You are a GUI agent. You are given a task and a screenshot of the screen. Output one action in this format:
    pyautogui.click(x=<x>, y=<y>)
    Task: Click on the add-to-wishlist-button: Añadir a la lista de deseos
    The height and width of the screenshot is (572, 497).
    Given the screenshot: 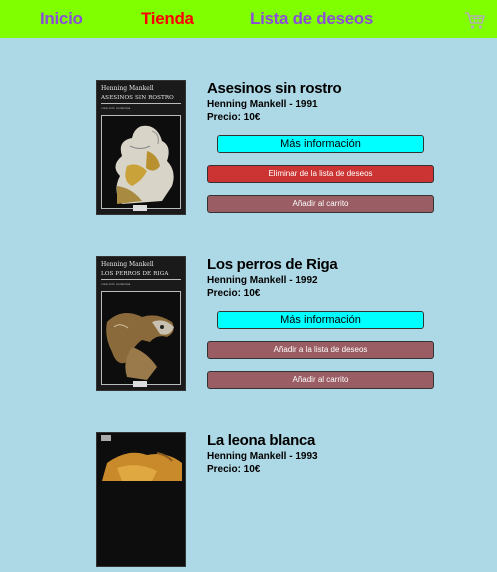 What is the action you would take?
    pyautogui.click(x=320, y=350)
    